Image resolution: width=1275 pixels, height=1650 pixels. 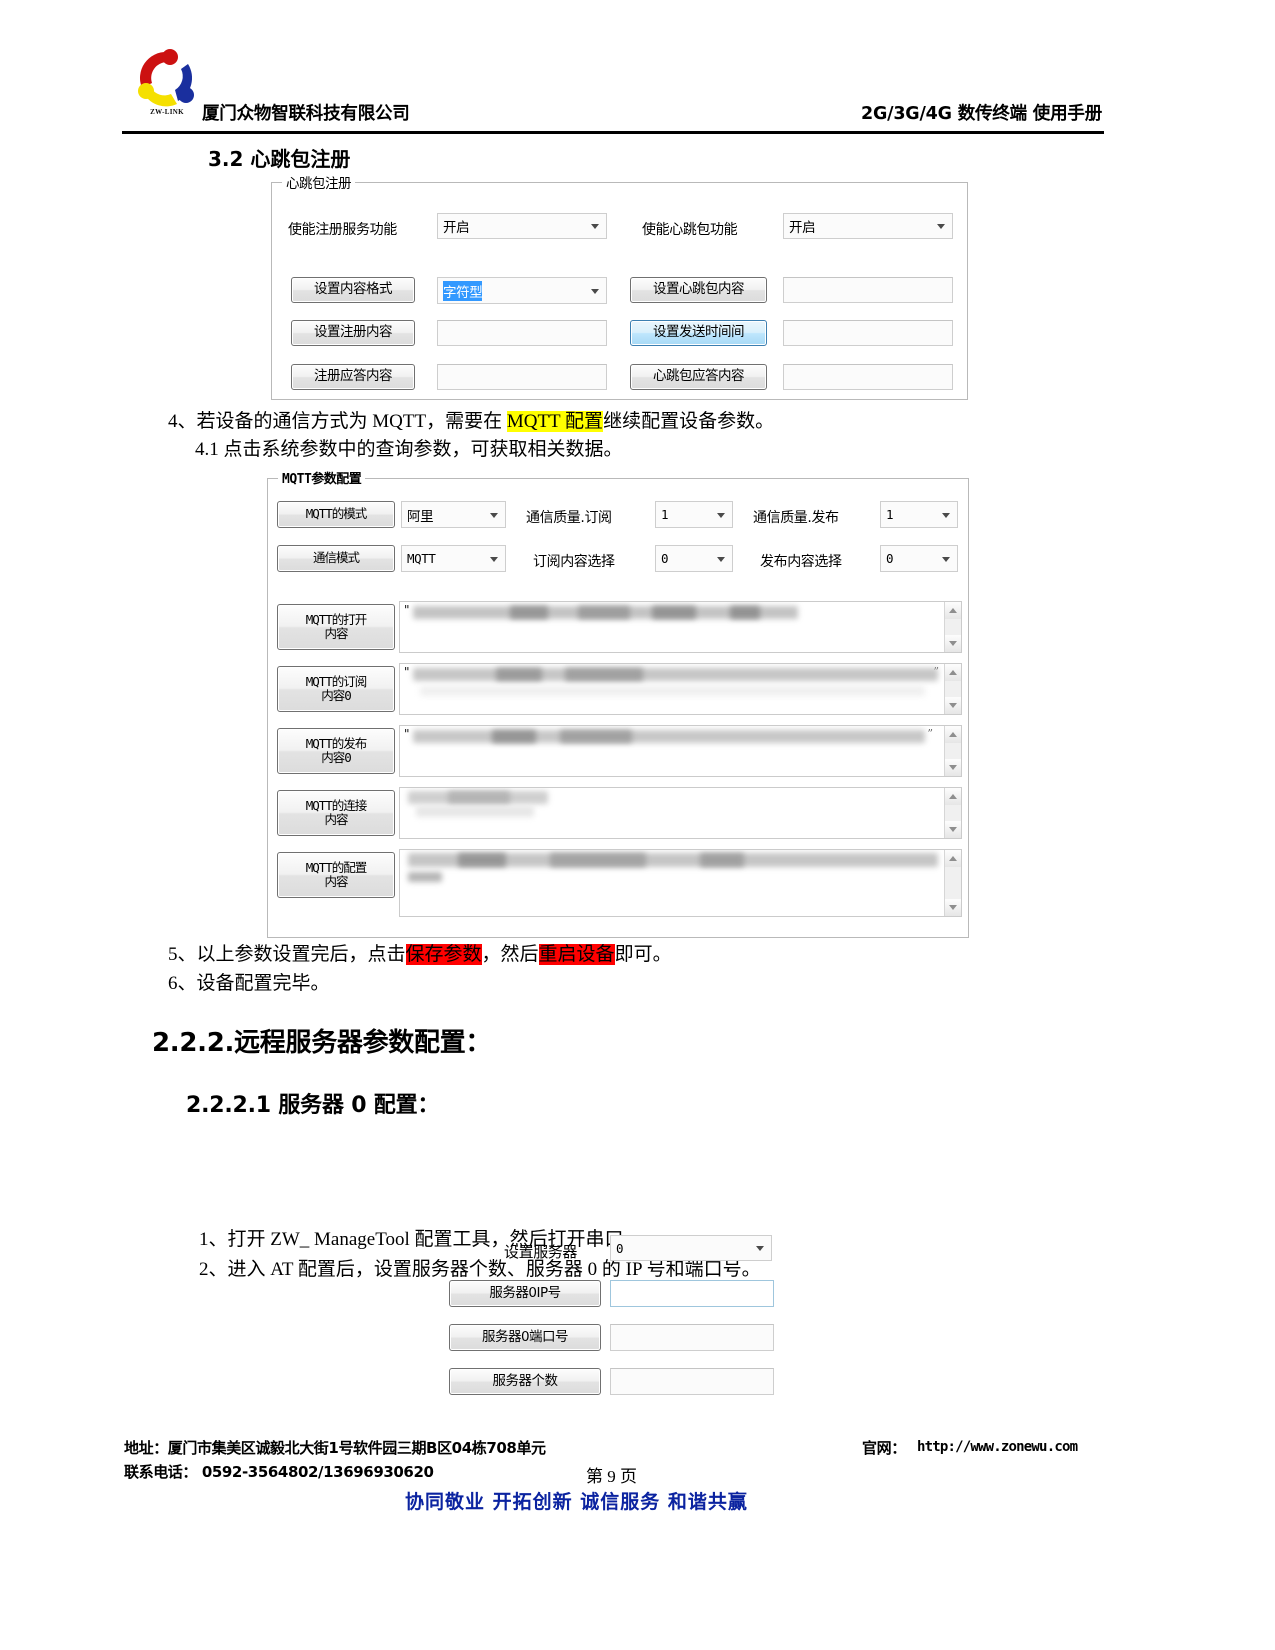 What do you see at coordinates (525, 1337) in the screenshot?
I see `server0-port-button: 服务器0端口号` at bounding box center [525, 1337].